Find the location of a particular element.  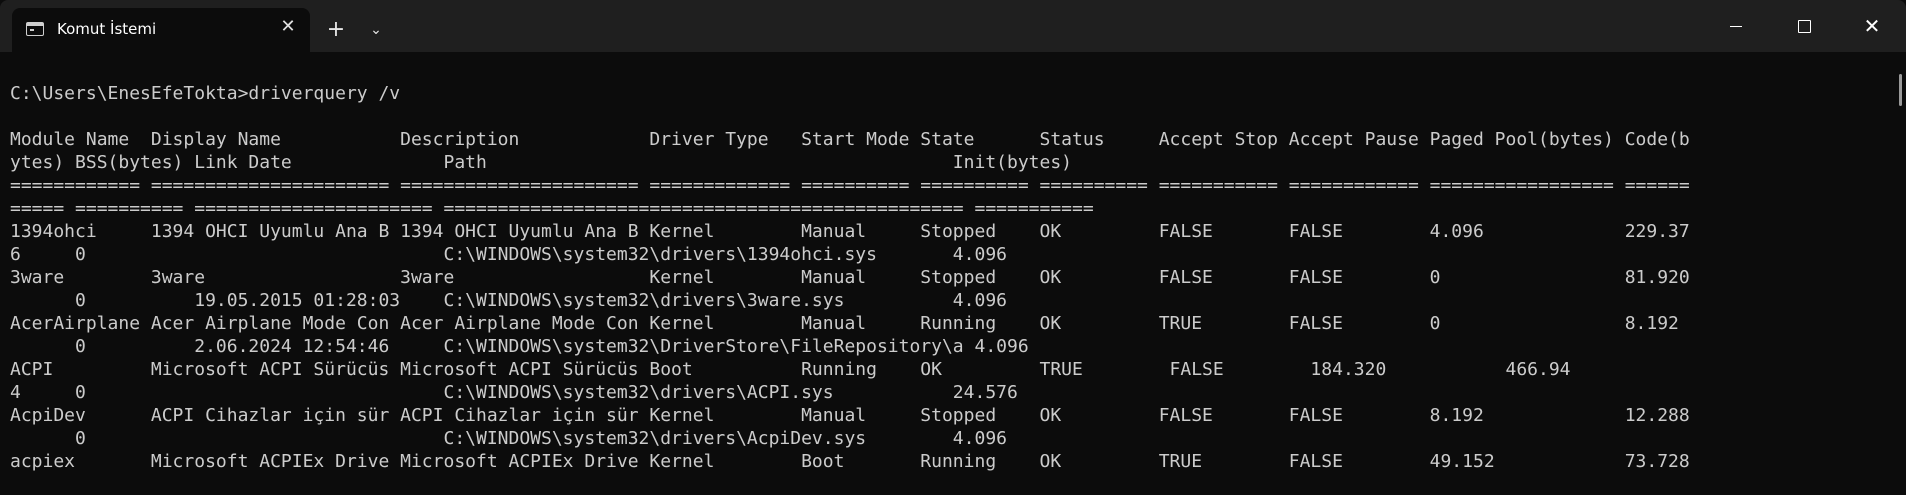

minimize-button is located at coordinates (1736, 26).